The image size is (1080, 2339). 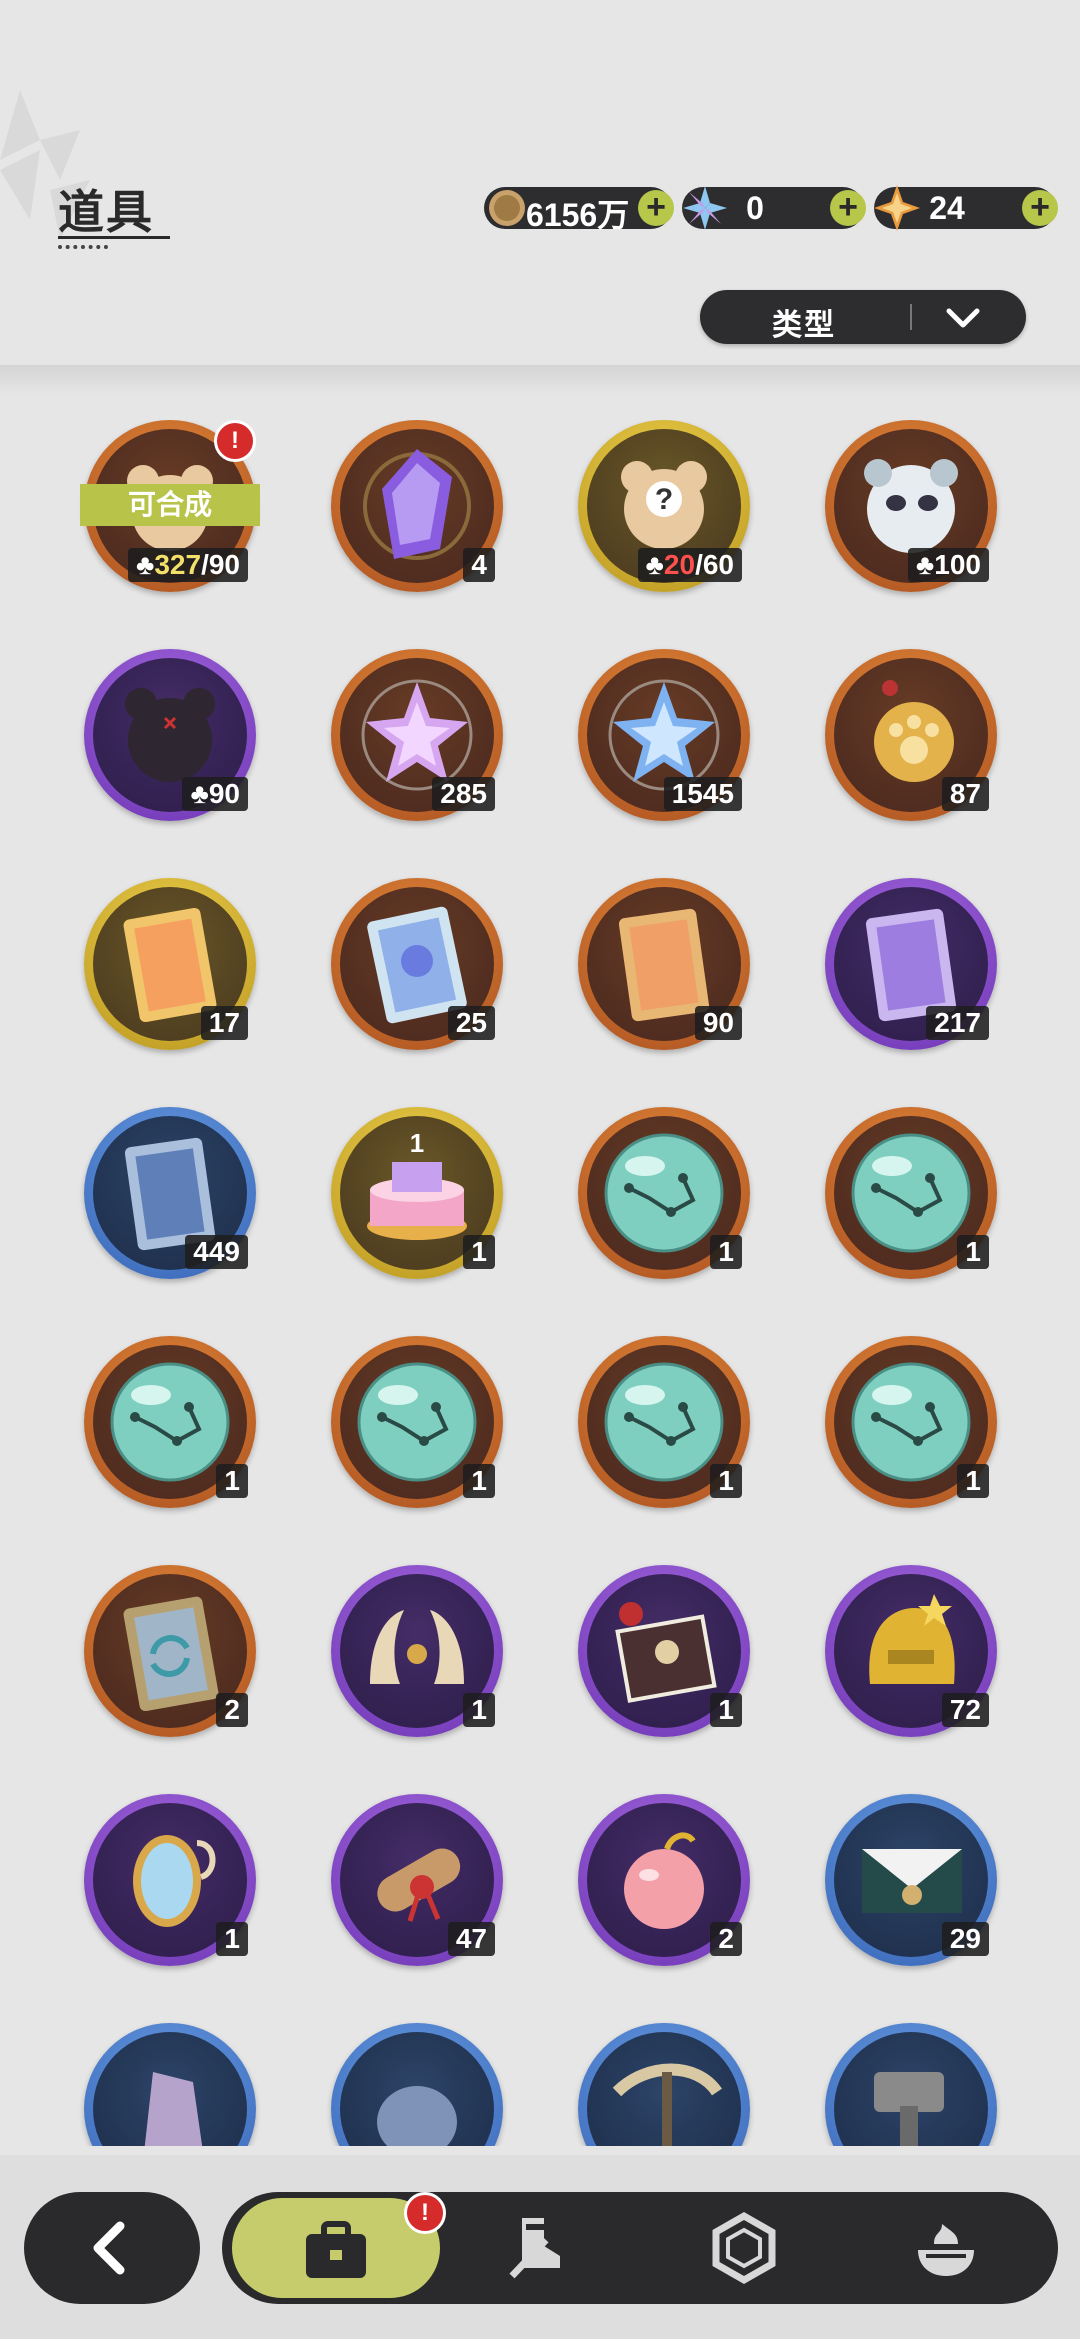 I want to click on item-bear-fragment: 可合成 ♣327/90!, so click(x=170, y=506).